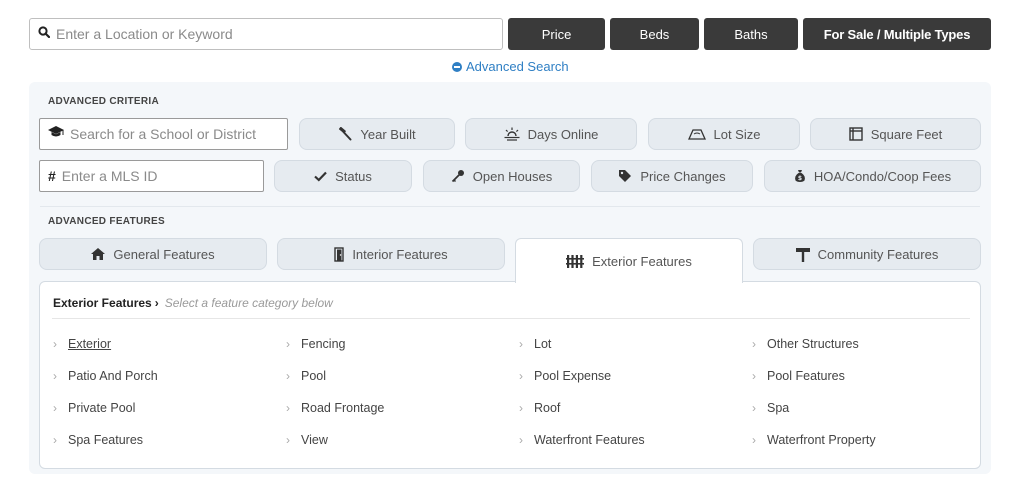 This screenshot has height=477, width=1024. I want to click on feature-item-label: Spa, so click(778, 408).